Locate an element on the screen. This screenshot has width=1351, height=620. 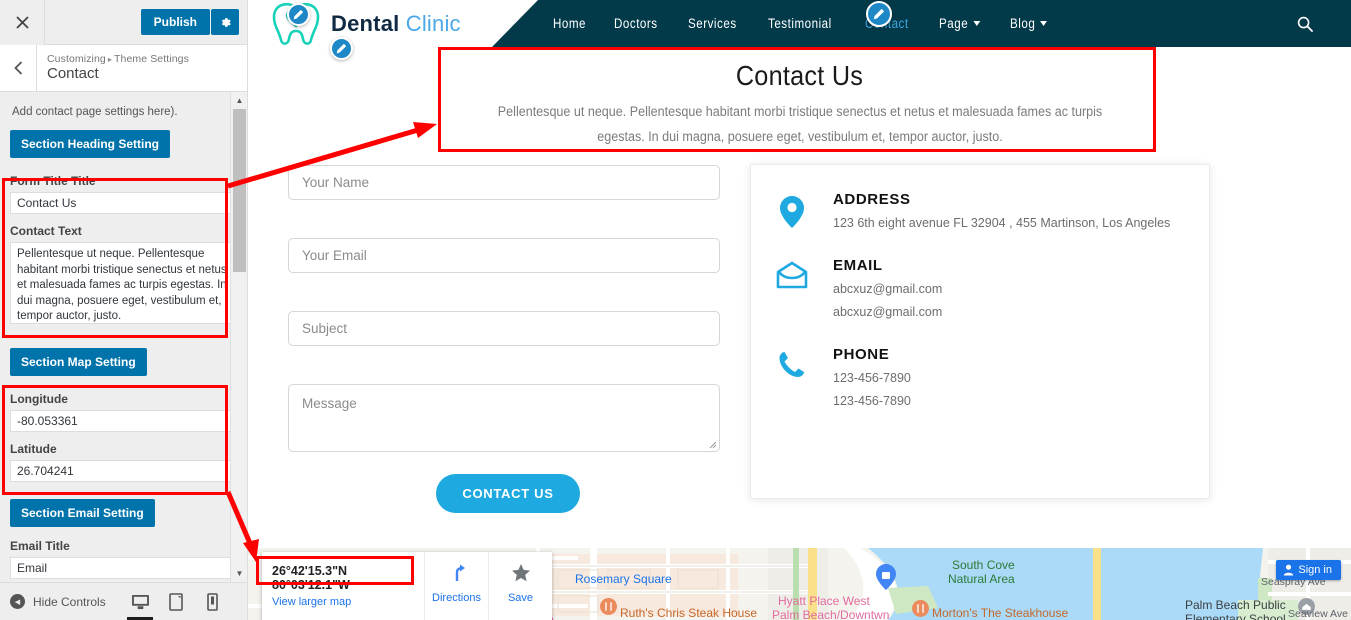
section-map-setting-button: Section Map Setting is located at coordinates (78, 362).